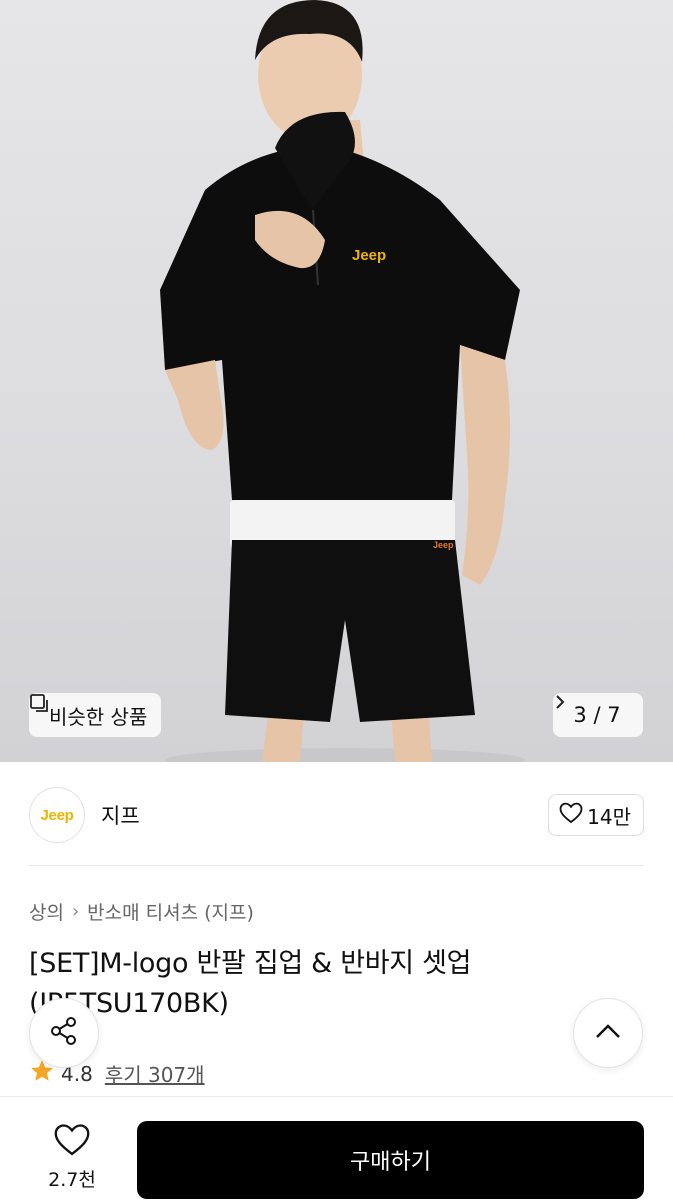 This screenshot has width=673, height=1200. Describe the element at coordinates (72, 1180) in the screenshot. I see `wishlist-count: 2.7천` at that location.